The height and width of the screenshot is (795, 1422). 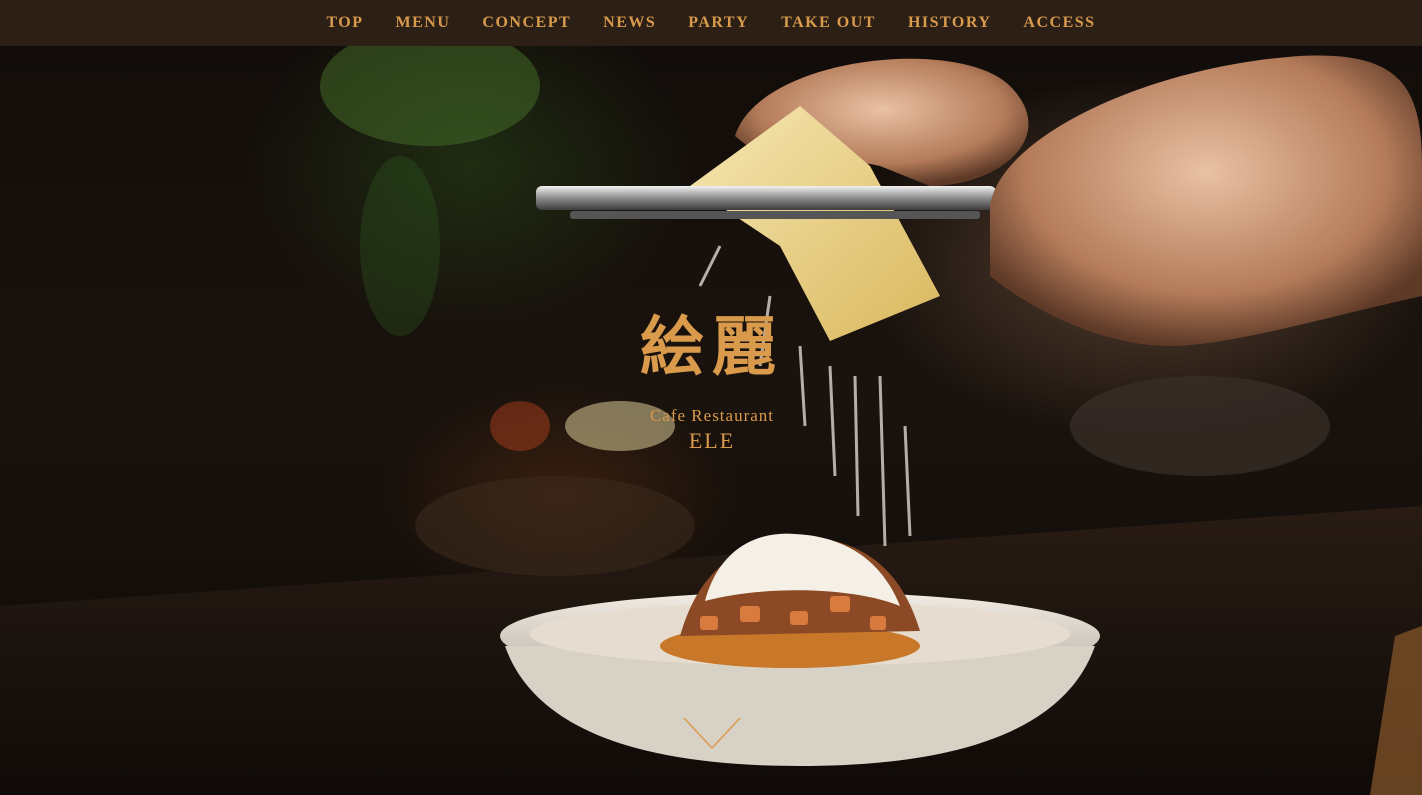 I want to click on logo-subtitle: Cafe Restaurant, so click(x=712, y=415).